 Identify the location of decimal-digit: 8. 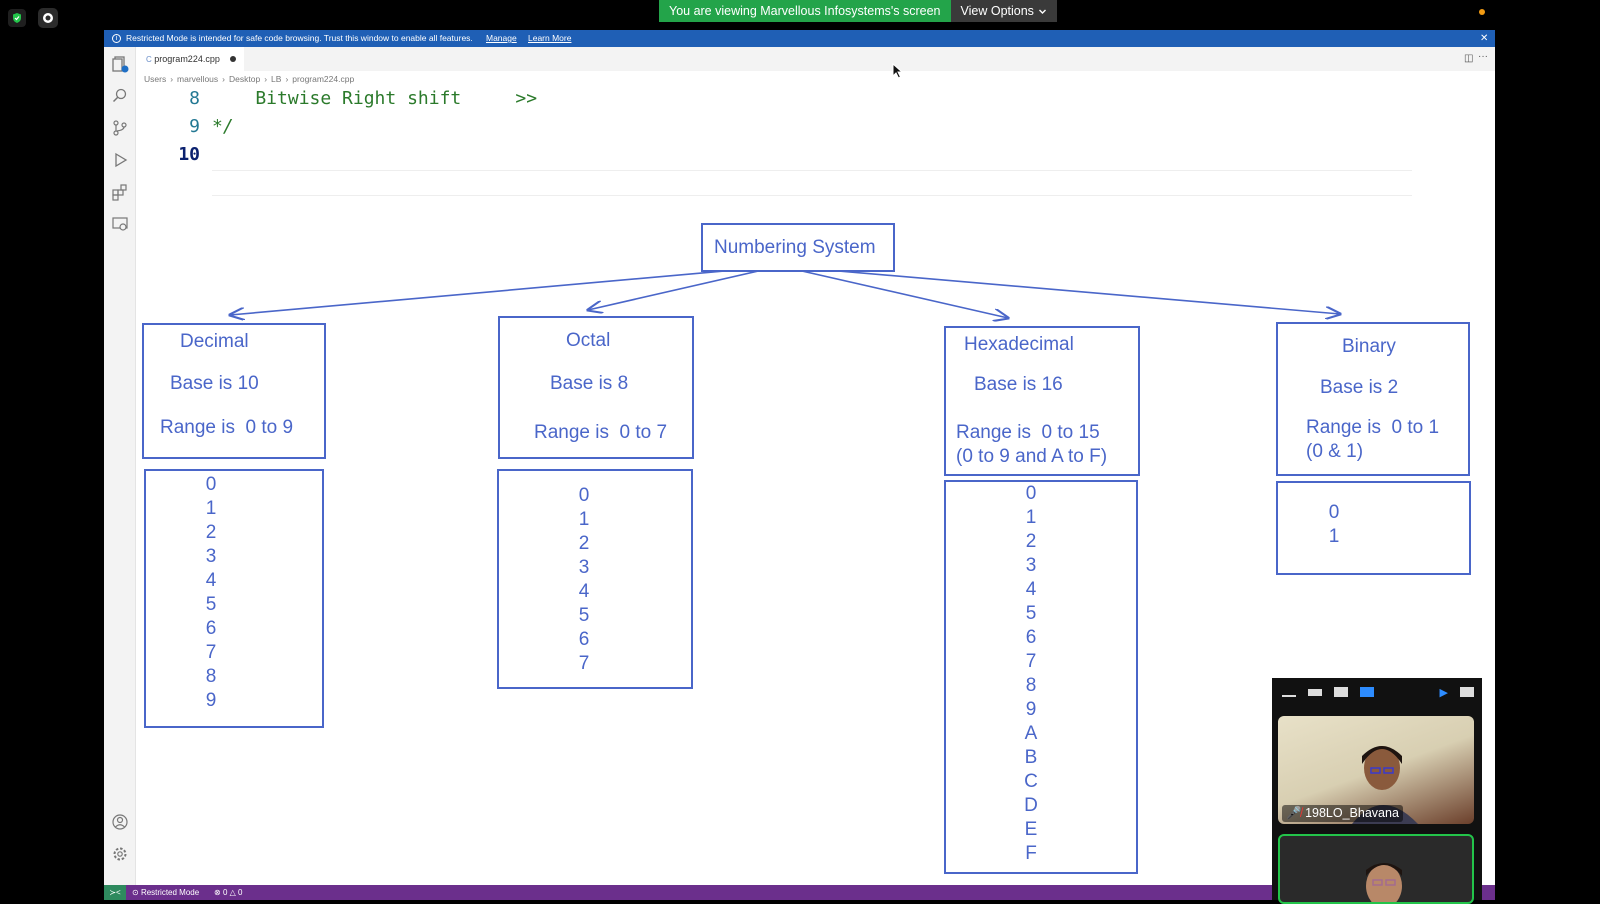
(211, 676).